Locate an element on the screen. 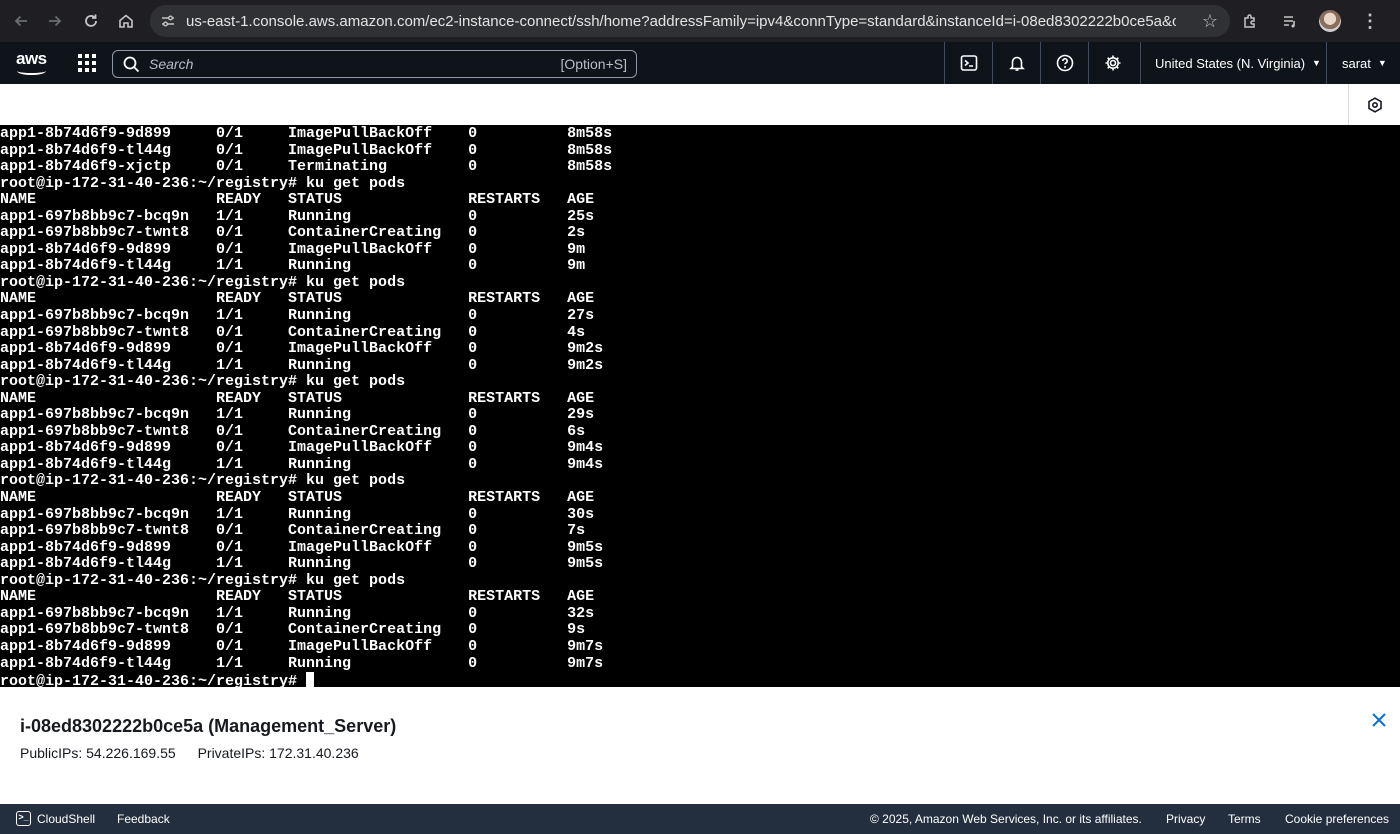  search-icon is located at coordinates (131, 64).